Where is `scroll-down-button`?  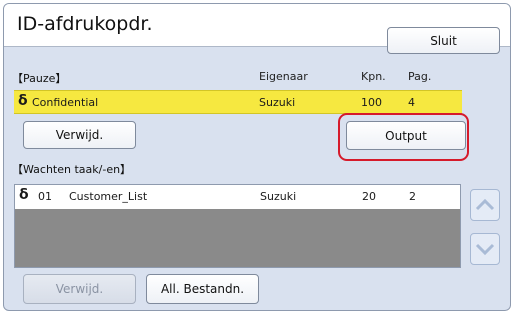
scroll-down-button is located at coordinates (485, 249).